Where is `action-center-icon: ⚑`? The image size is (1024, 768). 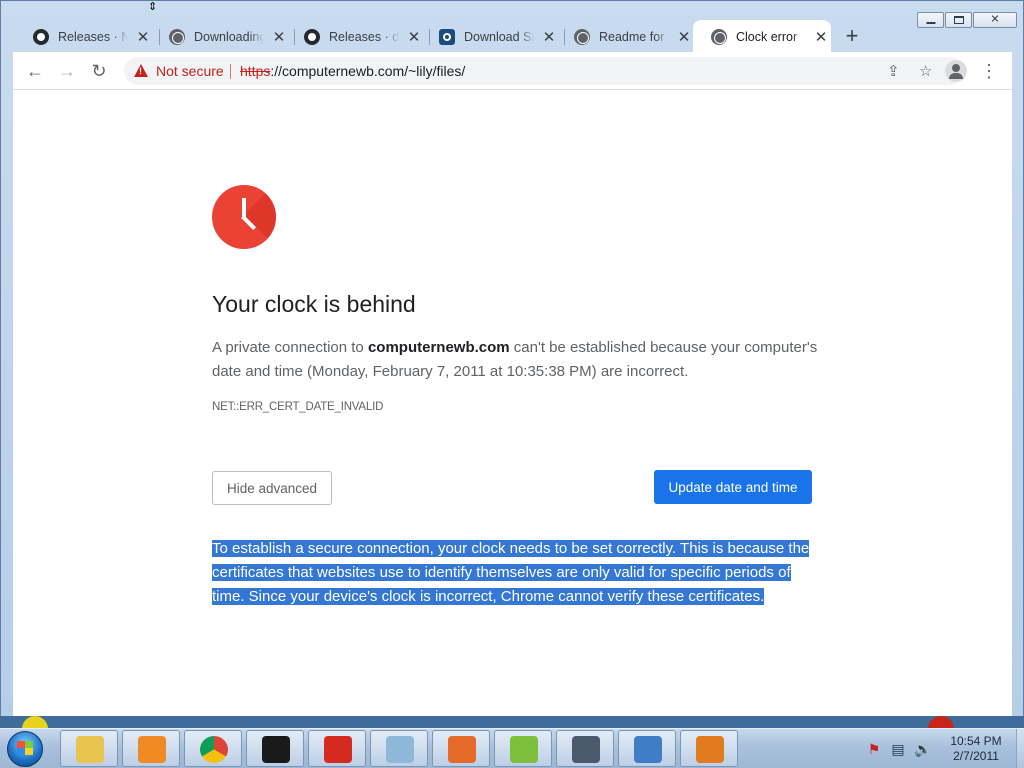
action-center-icon: ⚑ is located at coordinates (874, 749).